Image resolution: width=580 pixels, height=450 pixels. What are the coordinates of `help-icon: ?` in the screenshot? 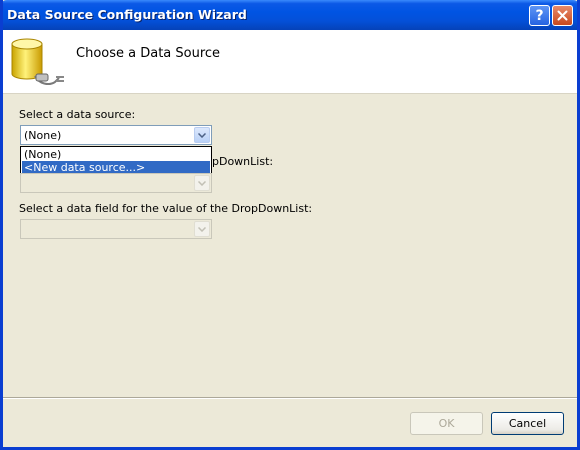 It's located at (539, 15).